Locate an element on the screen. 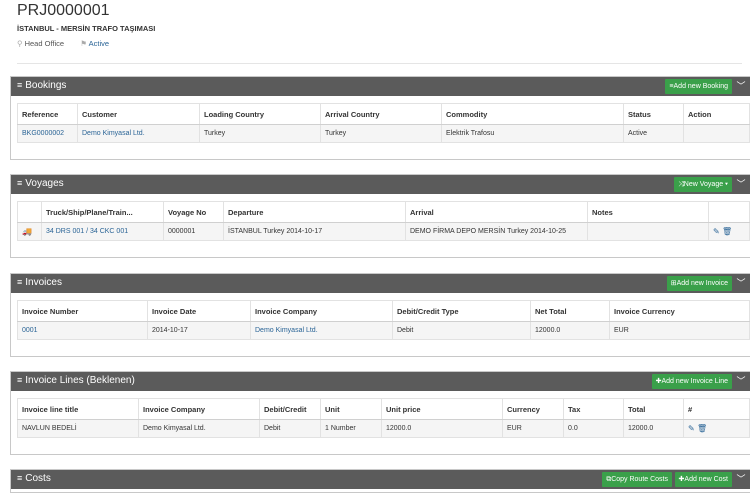 The image size is (750, 493). add-invoice-button: ⊞Add new Invoice is located at coordinates (699, 283).